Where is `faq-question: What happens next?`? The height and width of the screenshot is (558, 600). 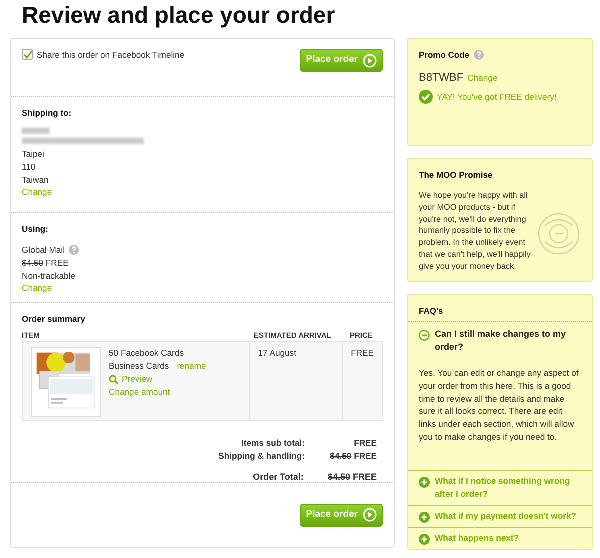
faq-question: What happens next? is located at coordinates (500, 538).